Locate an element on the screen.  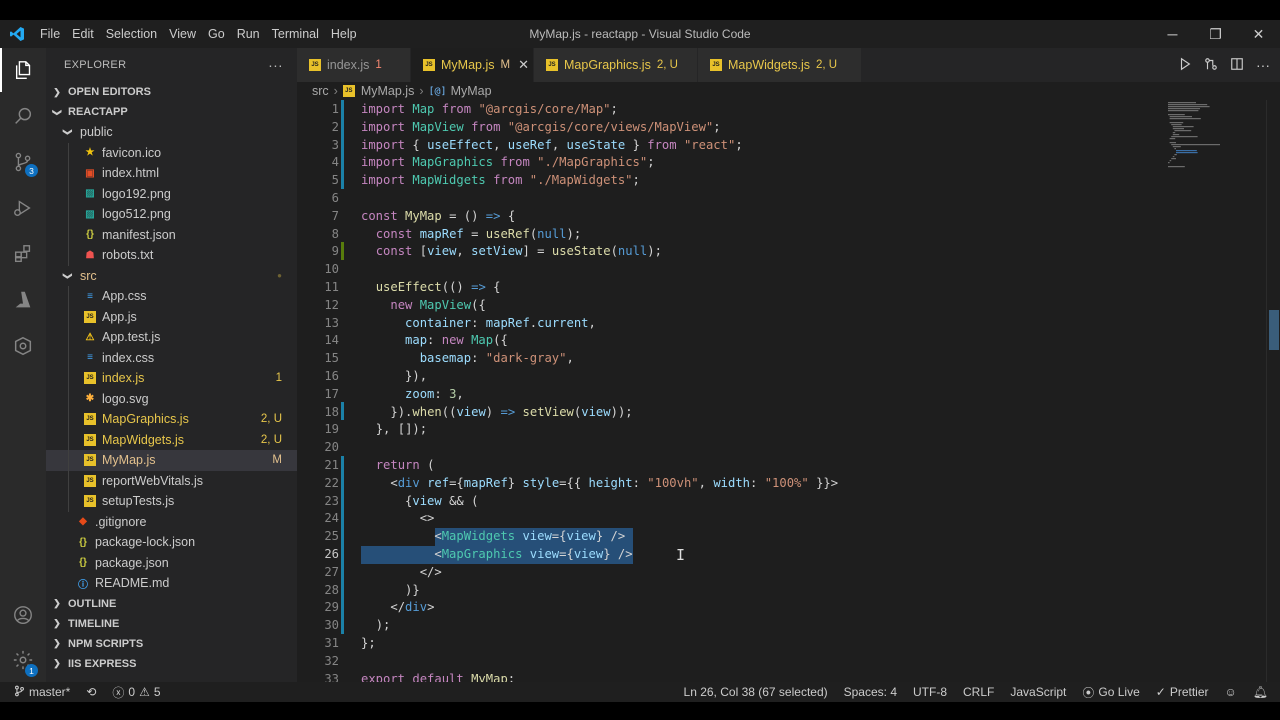
vertical-scrollbar is located at coordinates (1273, 391).